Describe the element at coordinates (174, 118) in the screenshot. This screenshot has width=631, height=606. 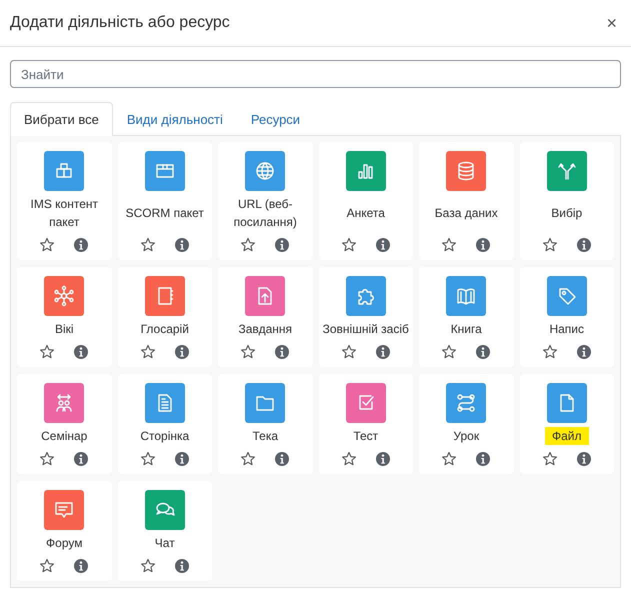
I see `tab: Види діяльності` at that location.